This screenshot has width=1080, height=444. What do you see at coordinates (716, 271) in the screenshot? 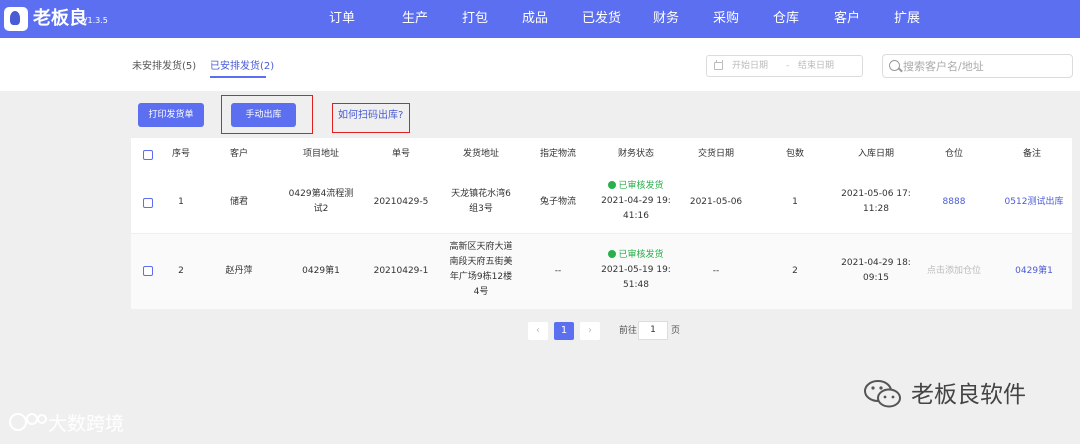
I see `cell-delivery-date: --` at bounding box center [716, 271].